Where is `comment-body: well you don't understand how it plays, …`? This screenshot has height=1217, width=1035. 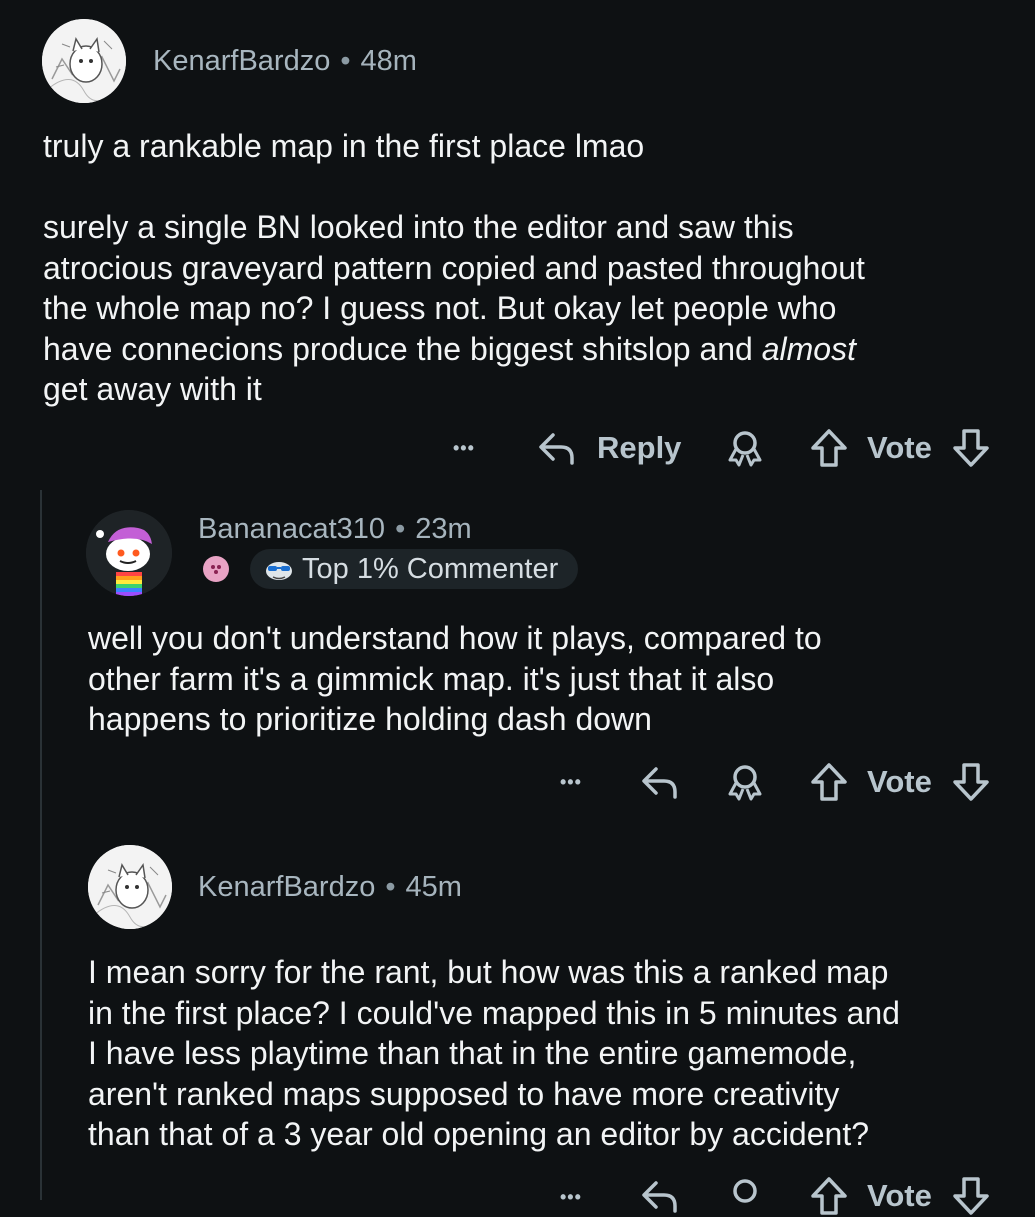 comment-body: well you don't understand how it plays, … is located at coordinates (455, 679).